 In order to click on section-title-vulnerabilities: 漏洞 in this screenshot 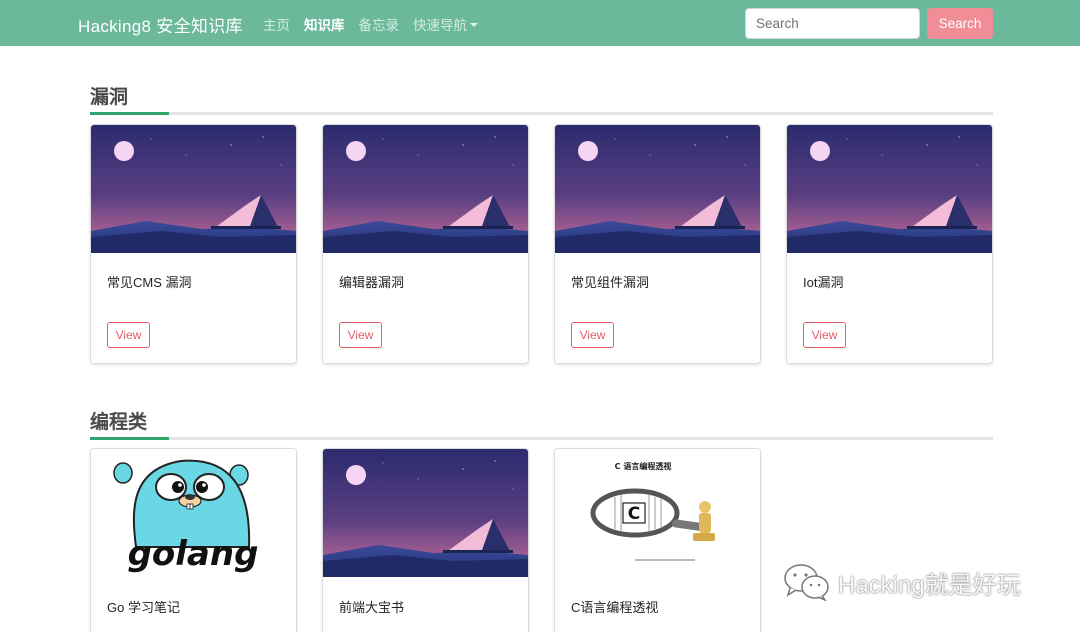, I will do `click(109, 97)`.